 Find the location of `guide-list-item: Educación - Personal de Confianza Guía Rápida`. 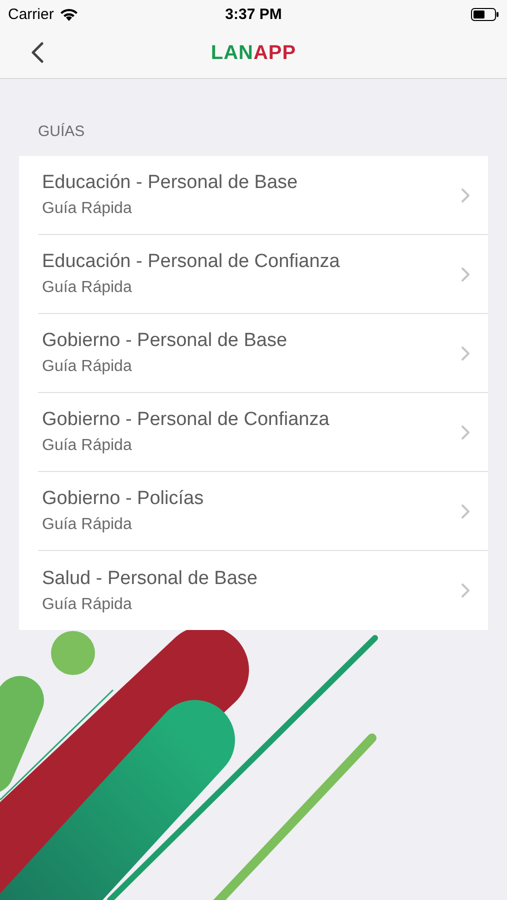

guide-list-item: Educación - Personal de Confianza Guía Rápida is located at coordinates (263, 274).